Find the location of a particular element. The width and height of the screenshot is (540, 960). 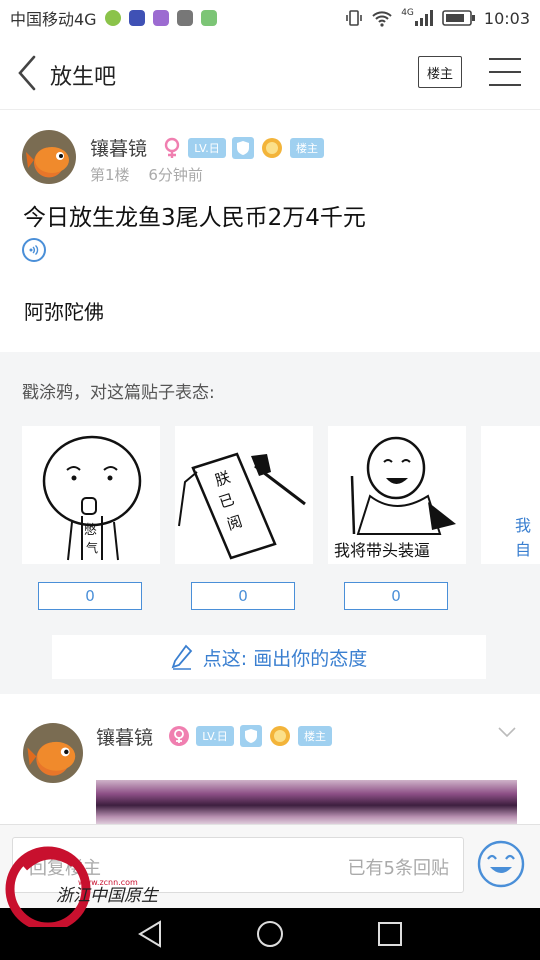

svg-text: 憋 is located at coordinates (90, 530).